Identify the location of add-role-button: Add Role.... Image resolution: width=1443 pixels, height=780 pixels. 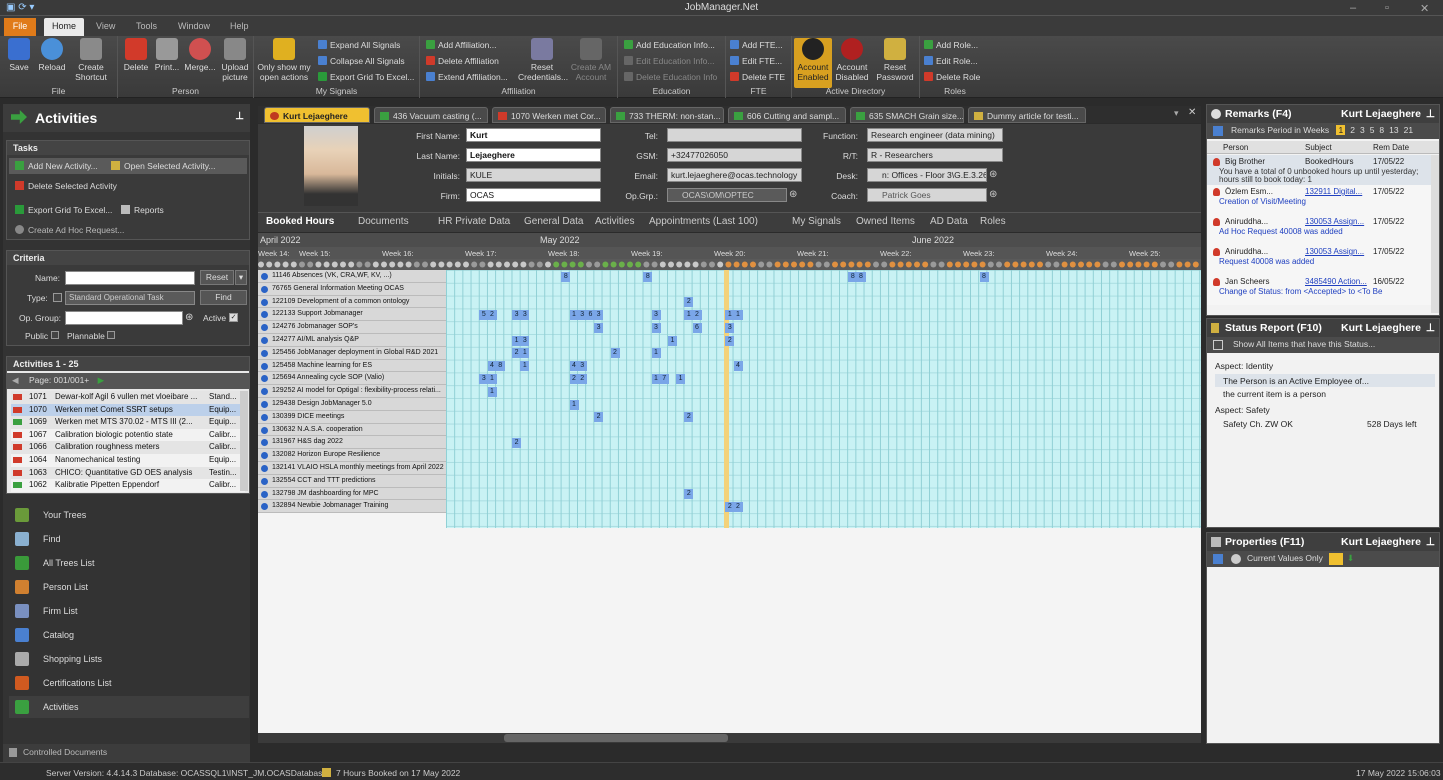
(951, 45).